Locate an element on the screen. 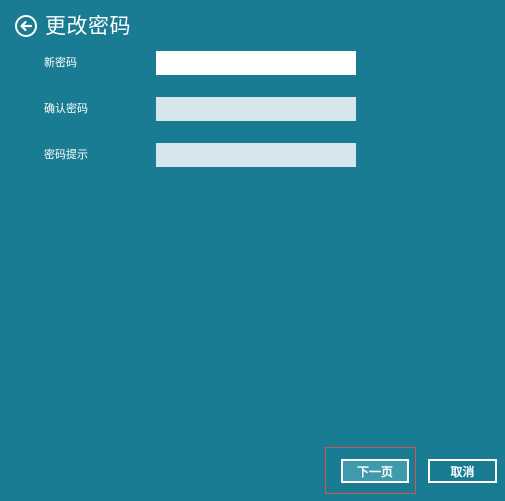 Image resolution: width=505 pixels, height=501 pixels. confirm-password-label: 确认密码 is located at coordinates (66, 108).